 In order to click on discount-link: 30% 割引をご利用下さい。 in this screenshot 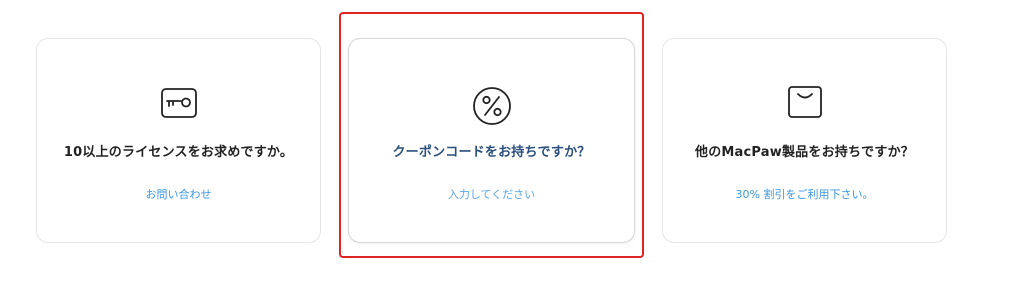, I will do `click(804, 194)`.